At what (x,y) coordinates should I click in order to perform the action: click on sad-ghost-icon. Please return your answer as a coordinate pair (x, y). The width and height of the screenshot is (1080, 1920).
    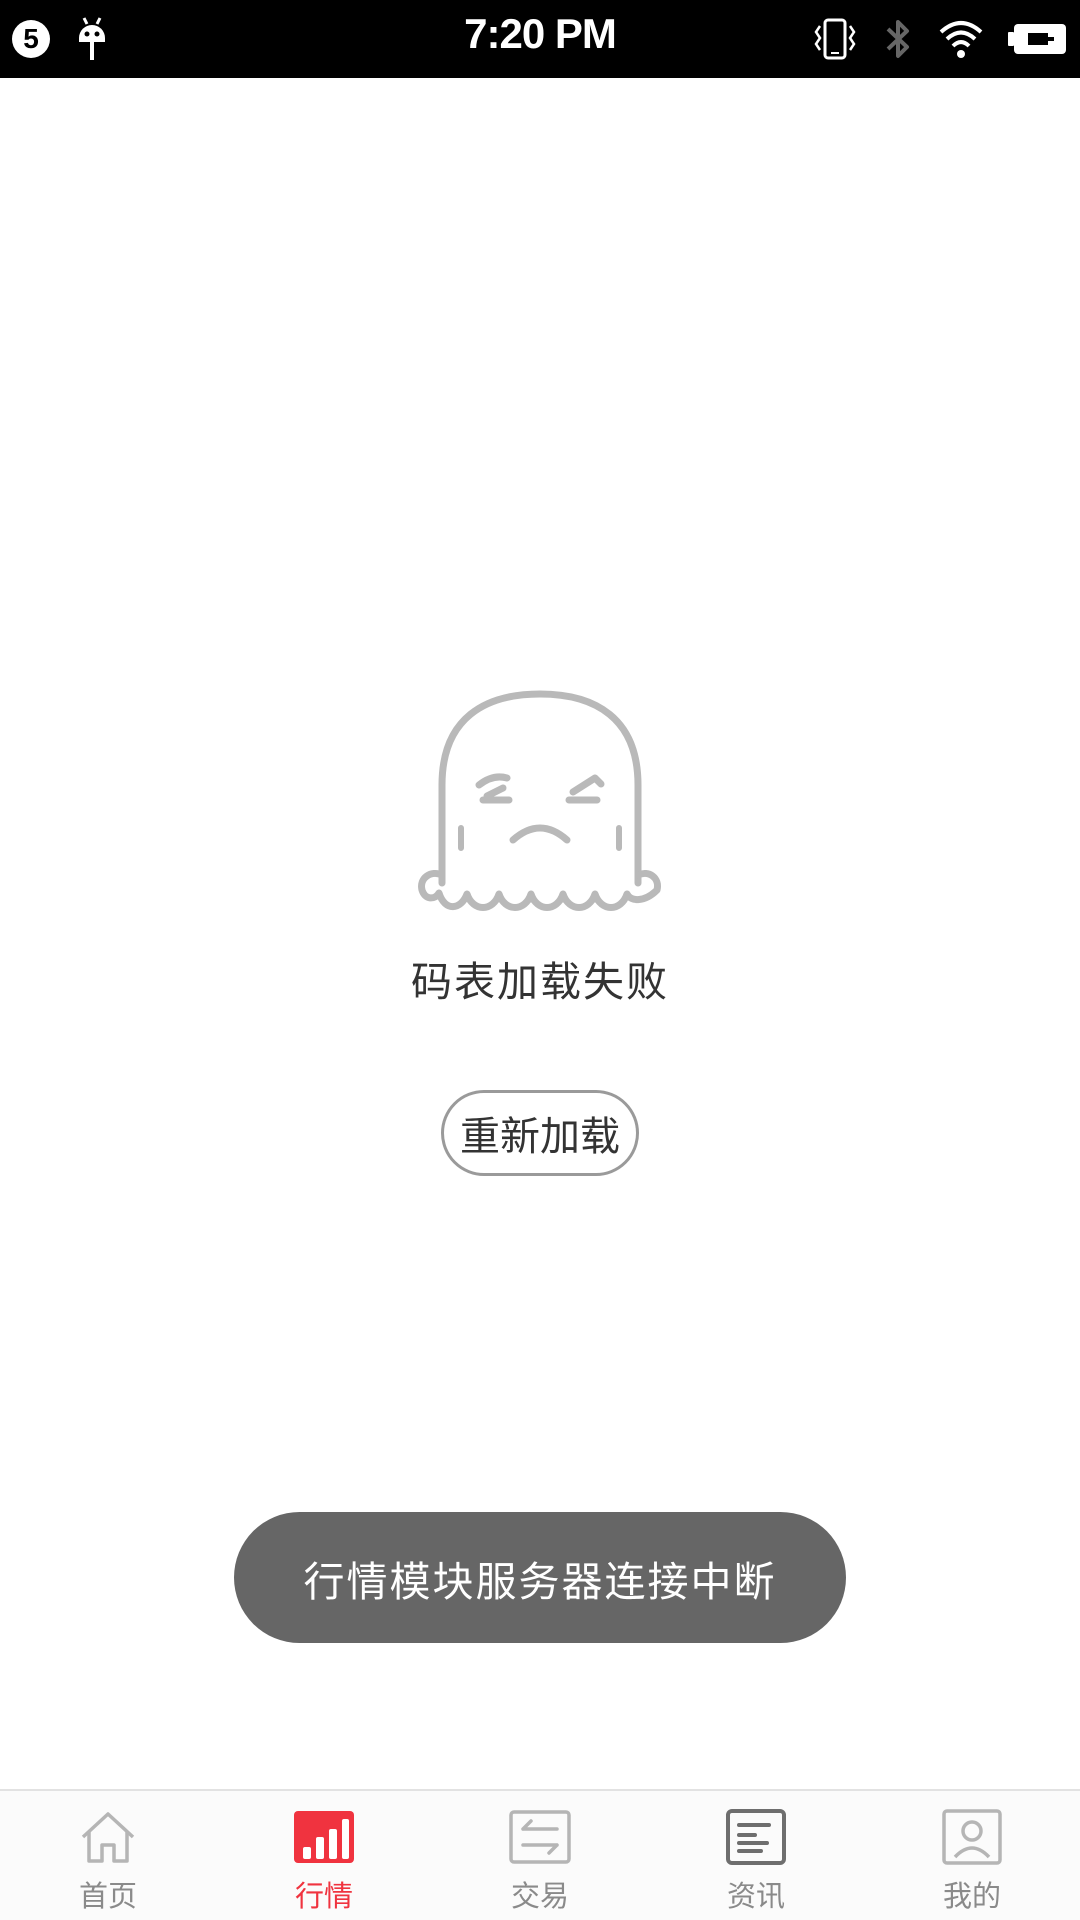
    Looking at the image, I should click on (539, 800).